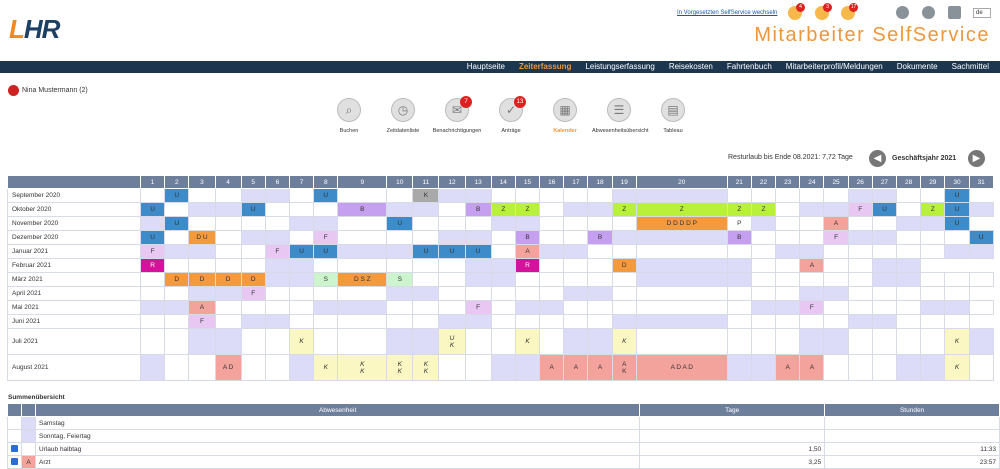 The height and width of the screenshot is (469, 1000). Describe the element at coordinates (400, 367) in the screenshot. I see `day-cell: K K` at that location.